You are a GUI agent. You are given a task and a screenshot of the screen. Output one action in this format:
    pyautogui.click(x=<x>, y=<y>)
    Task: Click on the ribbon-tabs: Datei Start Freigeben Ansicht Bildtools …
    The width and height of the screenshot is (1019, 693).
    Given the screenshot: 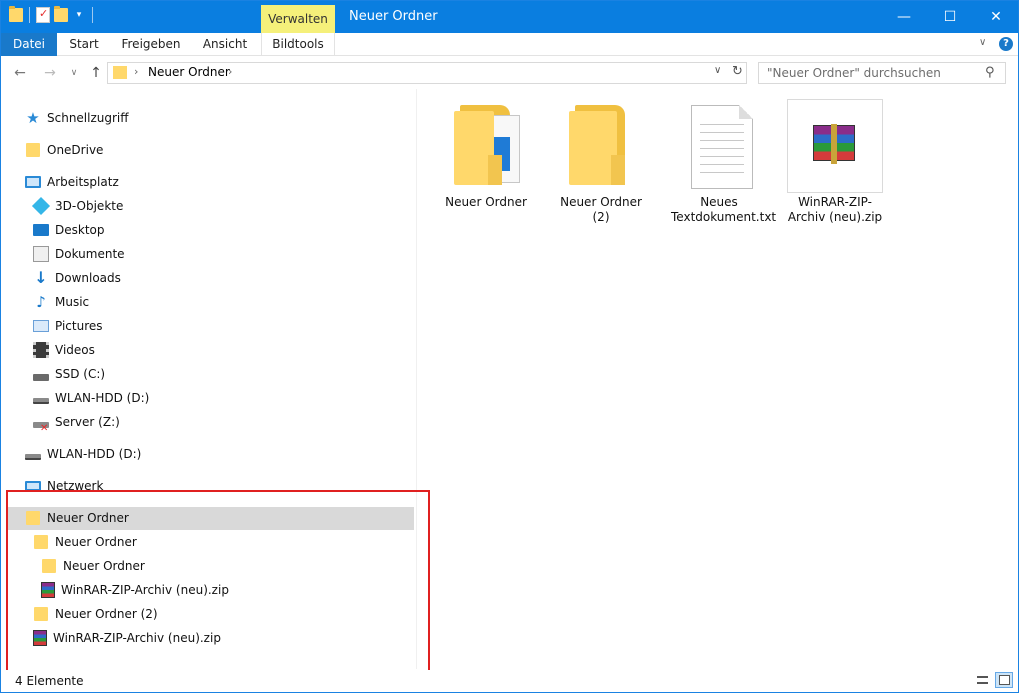 What is the action you would take?
    pyautogui.click(x=509, y=44)
    